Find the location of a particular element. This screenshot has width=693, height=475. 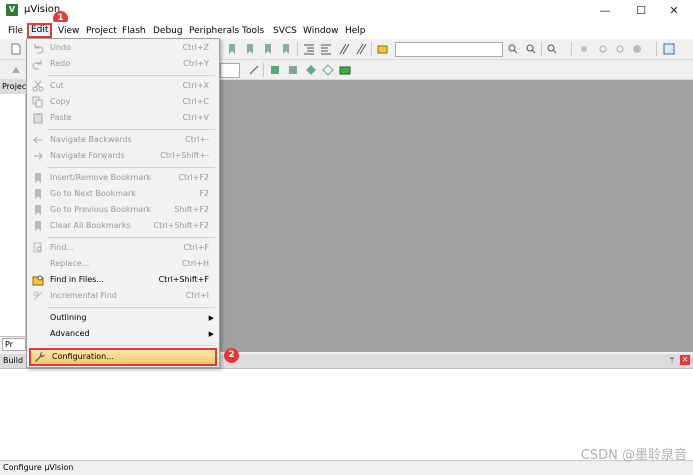

menu-tools: Tools is located at coordinates (253, 31).